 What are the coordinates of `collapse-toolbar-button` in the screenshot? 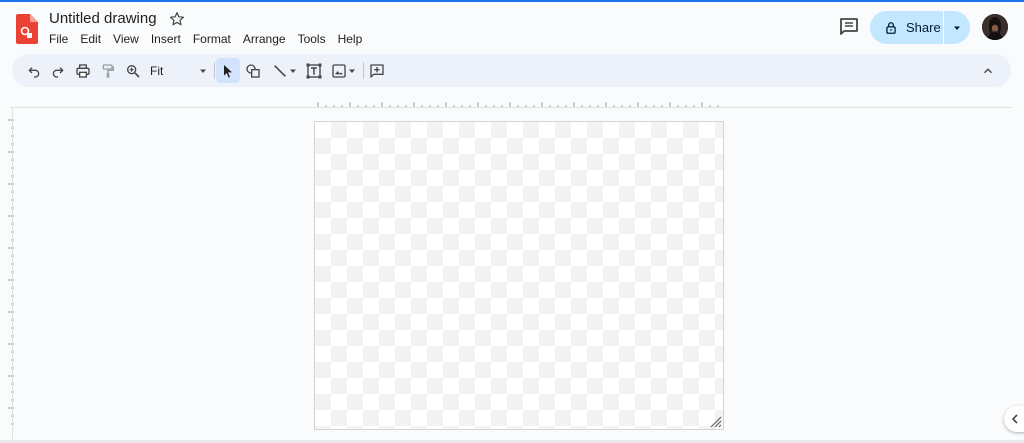 It's located at (988, 70).